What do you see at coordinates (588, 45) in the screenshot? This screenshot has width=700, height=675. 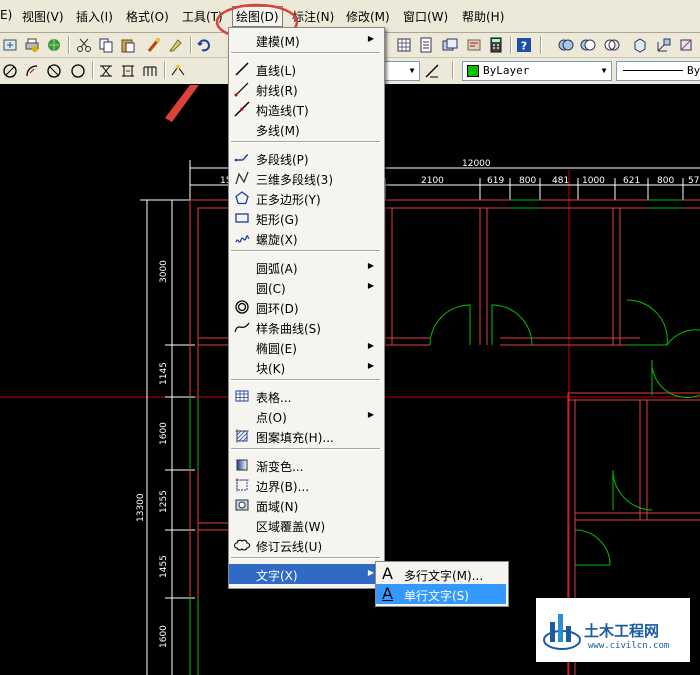 I see `subtract-icon` at bounding box center [588, 45].